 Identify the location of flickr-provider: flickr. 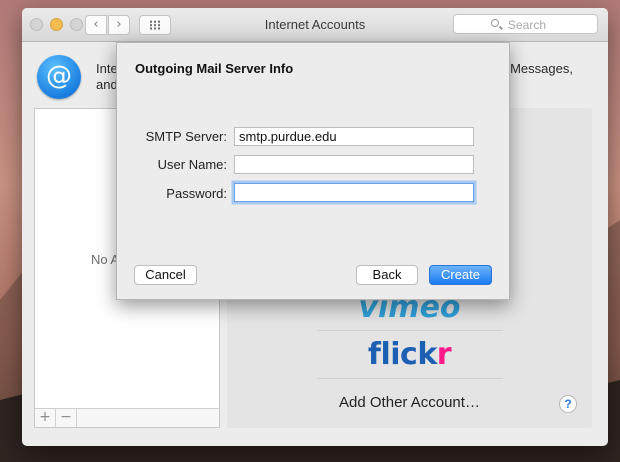
(409, 354).